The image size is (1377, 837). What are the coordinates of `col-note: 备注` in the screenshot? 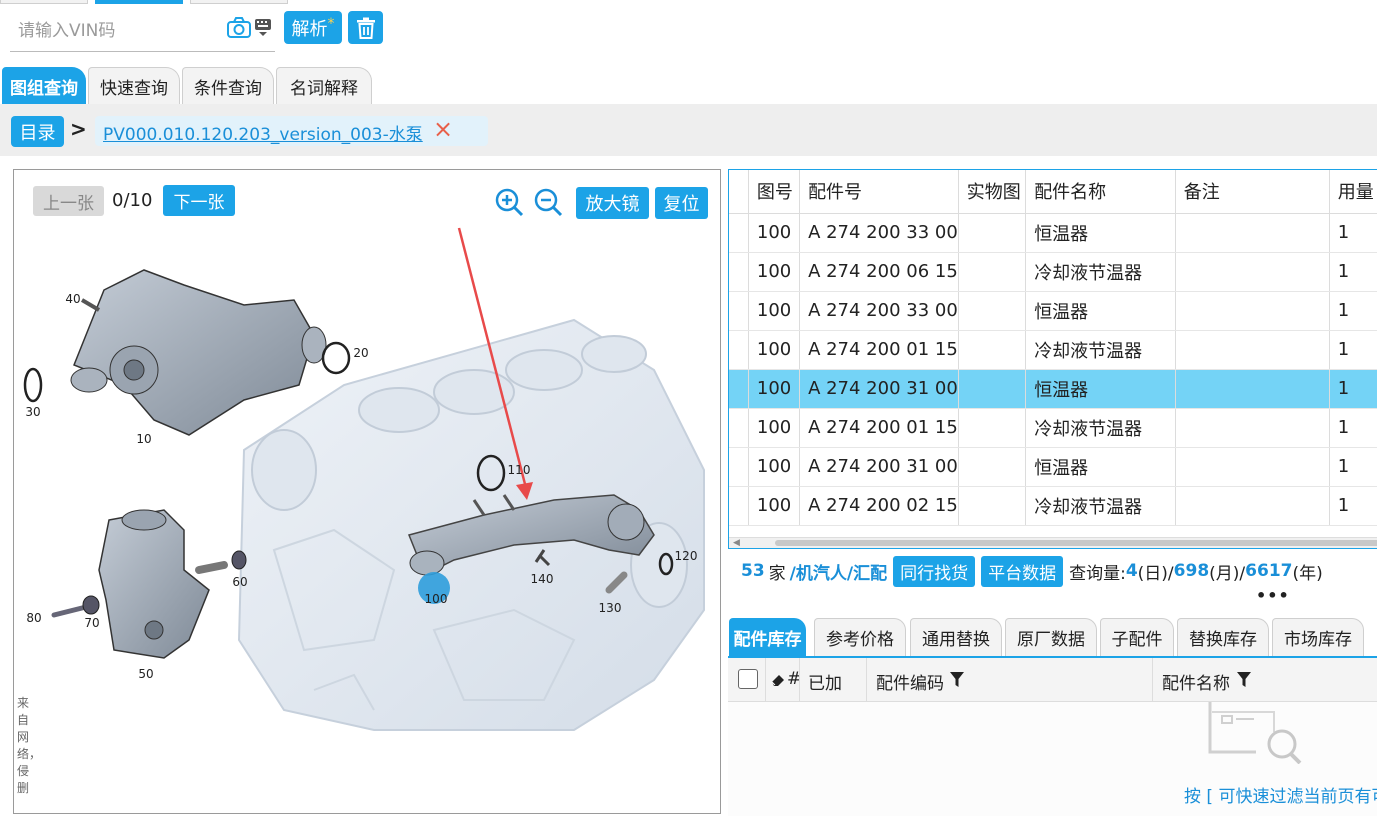 It's located at (1252, 192).